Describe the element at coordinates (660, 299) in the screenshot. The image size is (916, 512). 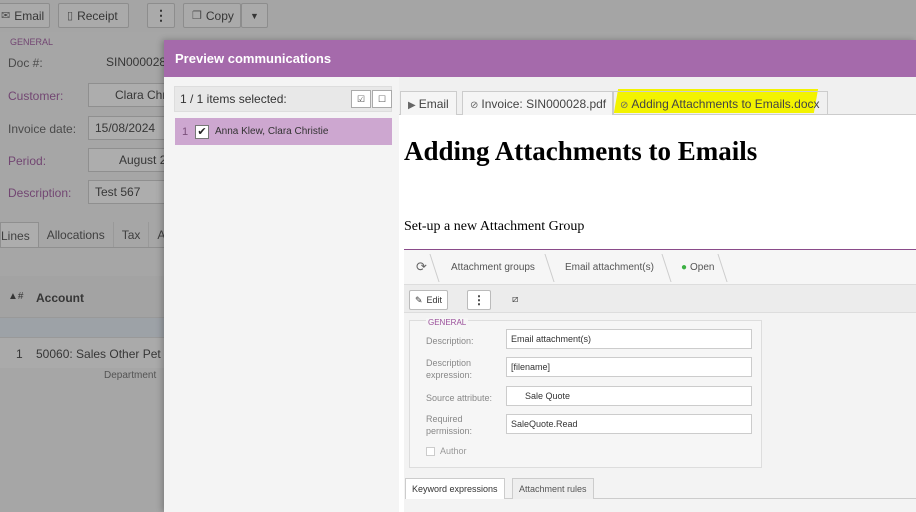
I see `embedded-toolbar: ✎ Edit ⋮ ⧄` at that location.